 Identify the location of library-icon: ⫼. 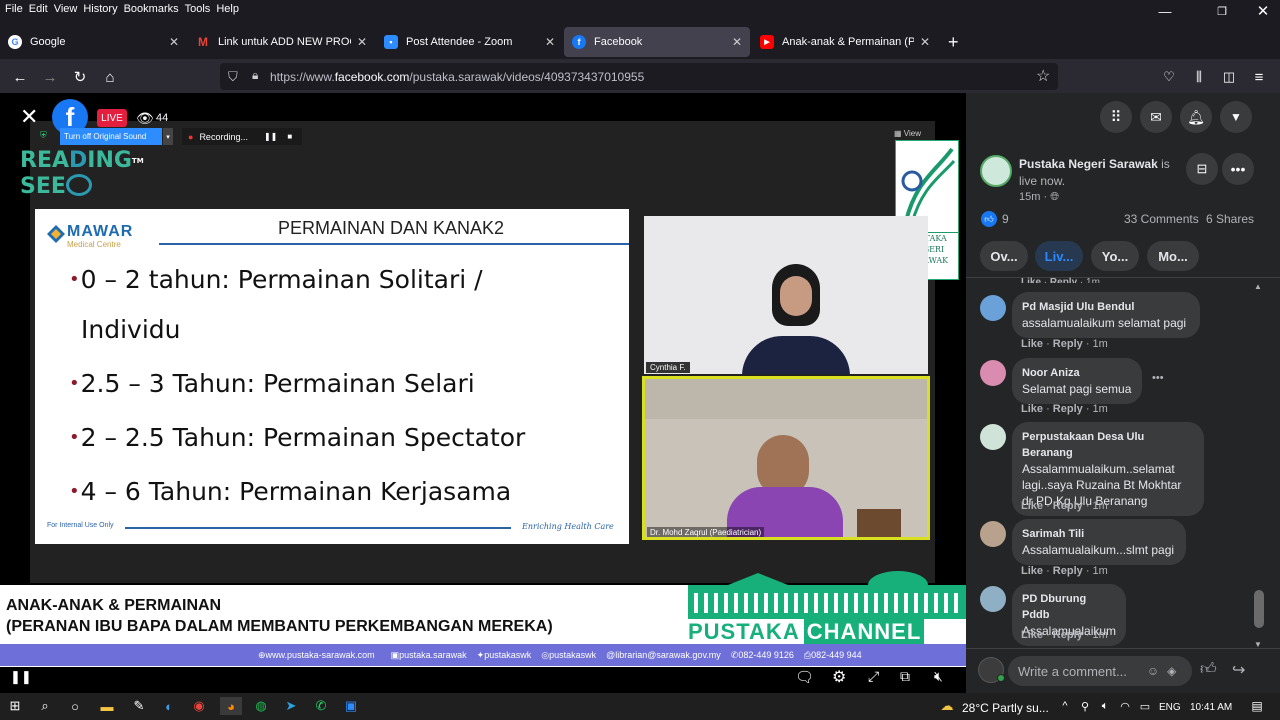
(1199, 77).